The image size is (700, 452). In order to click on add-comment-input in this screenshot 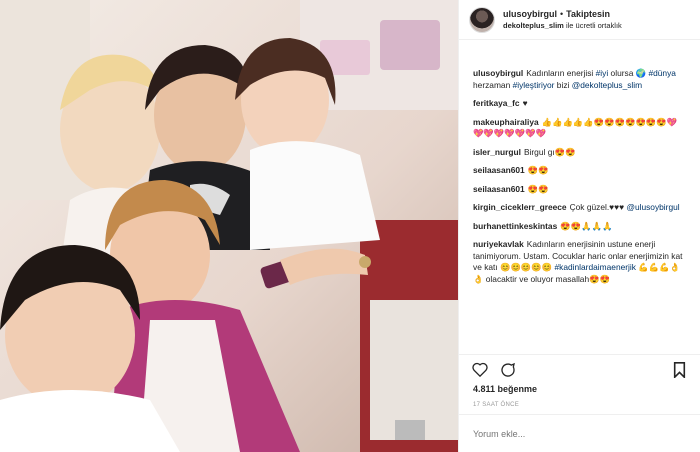, I will do `click(579, 433)`.